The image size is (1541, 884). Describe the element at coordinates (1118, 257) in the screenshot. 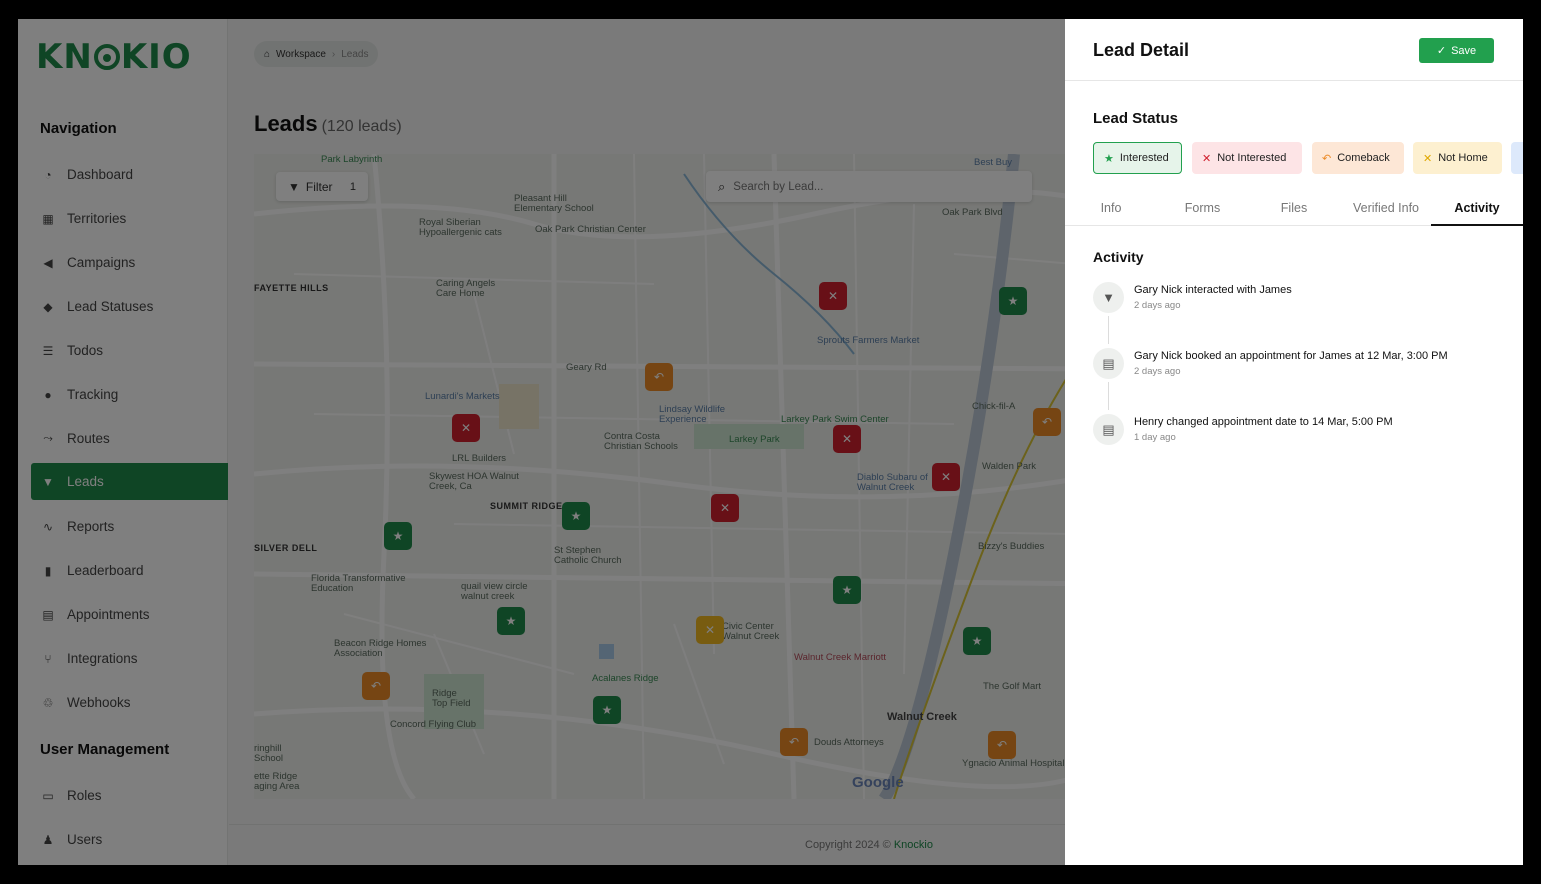

I see `activity-section-title: Activity` at that location.